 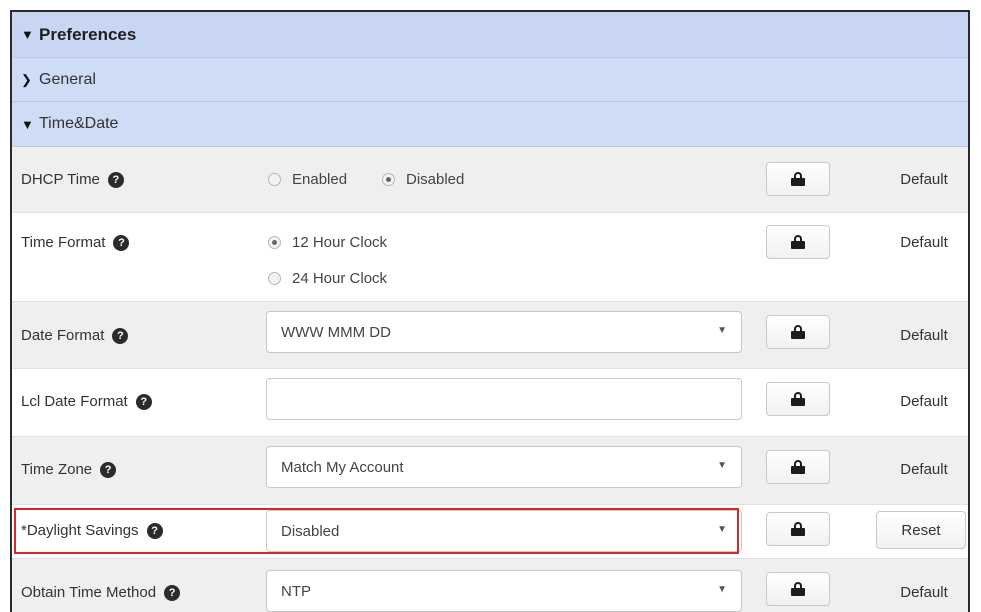 I want to click on general-header: ❯ General, so click(x=490, y=80).